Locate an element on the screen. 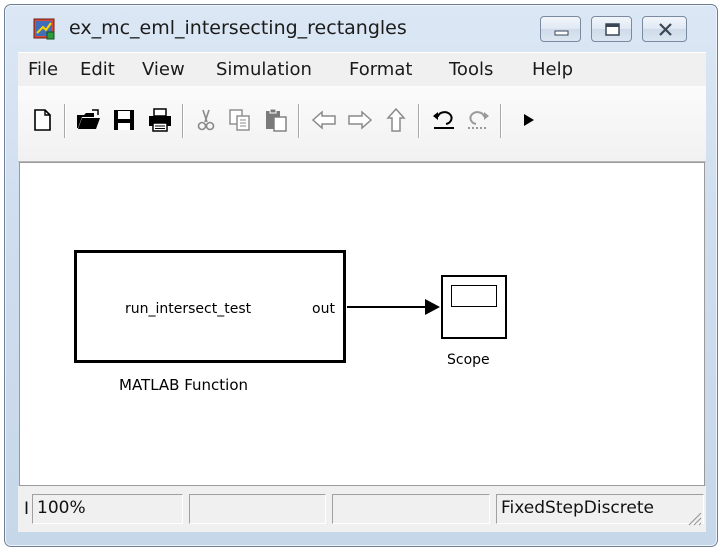  title-bar: ex_mc_eml_intersecting_rectangles is located at coordinates (361, 28).